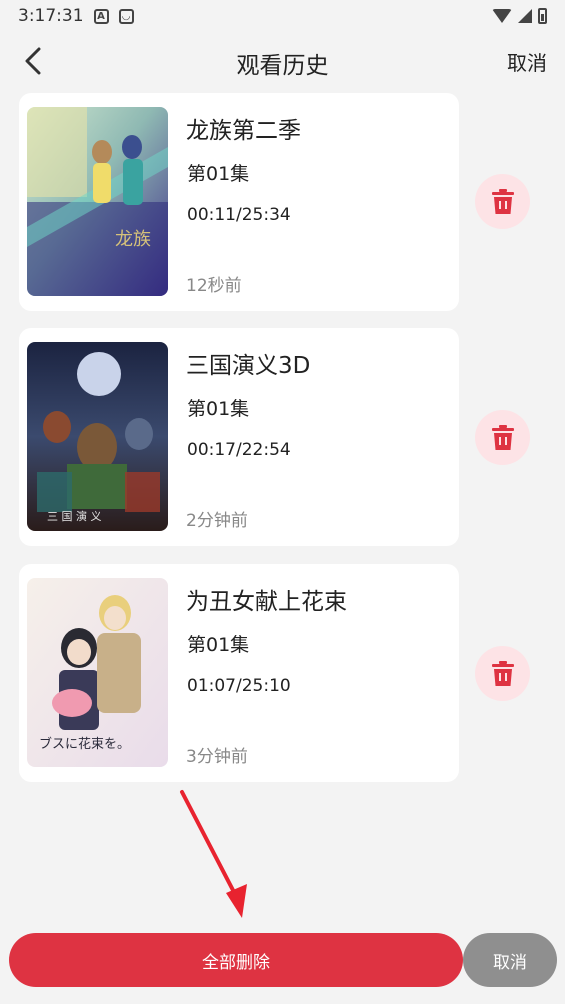  I want to click on top-bar: 观看历史 取消, so click(282, 61).